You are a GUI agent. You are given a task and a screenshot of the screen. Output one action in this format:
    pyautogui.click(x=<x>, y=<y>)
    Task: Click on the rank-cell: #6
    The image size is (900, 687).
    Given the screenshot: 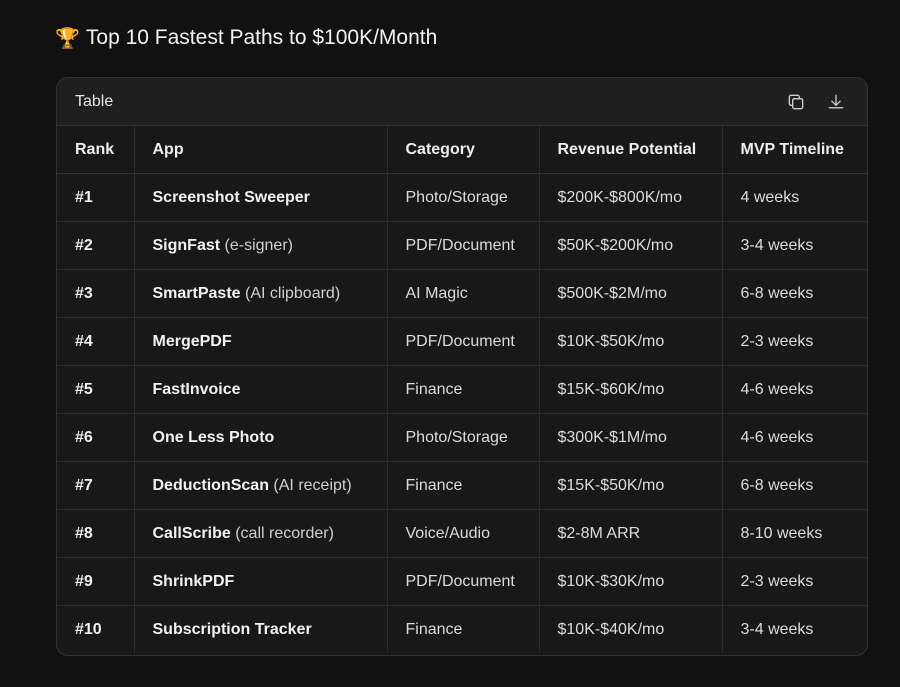 What is the action you would take?
    pyautogui.click(x=95, y=437)
    